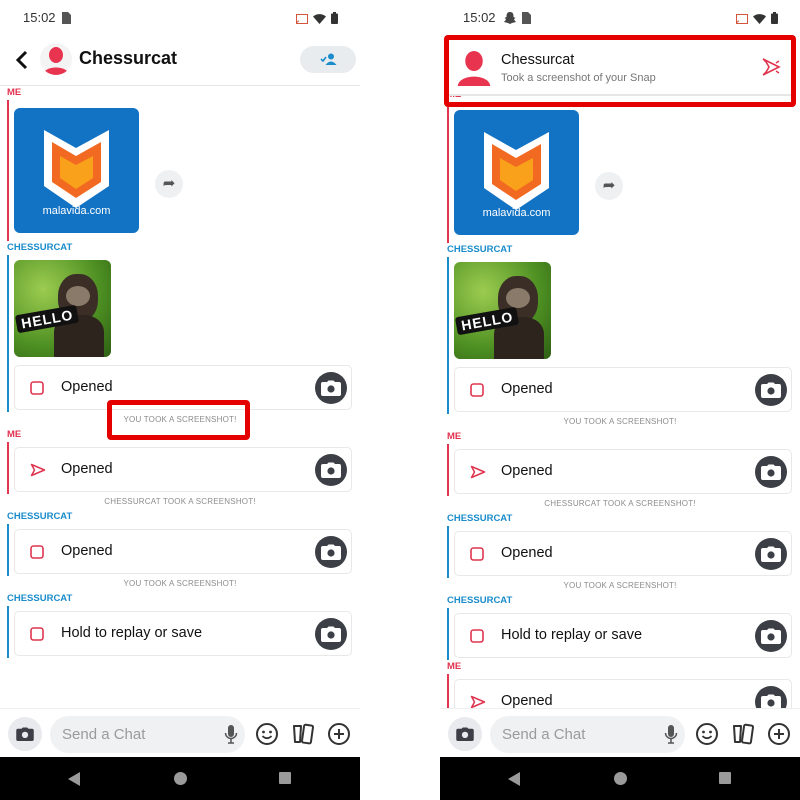 This screenshot has width=800, height=800. What do you see at coordinates (623, 172) in the screenshot?
I see `message-group: malavida.com ➦` at bounding box center [623, 172].